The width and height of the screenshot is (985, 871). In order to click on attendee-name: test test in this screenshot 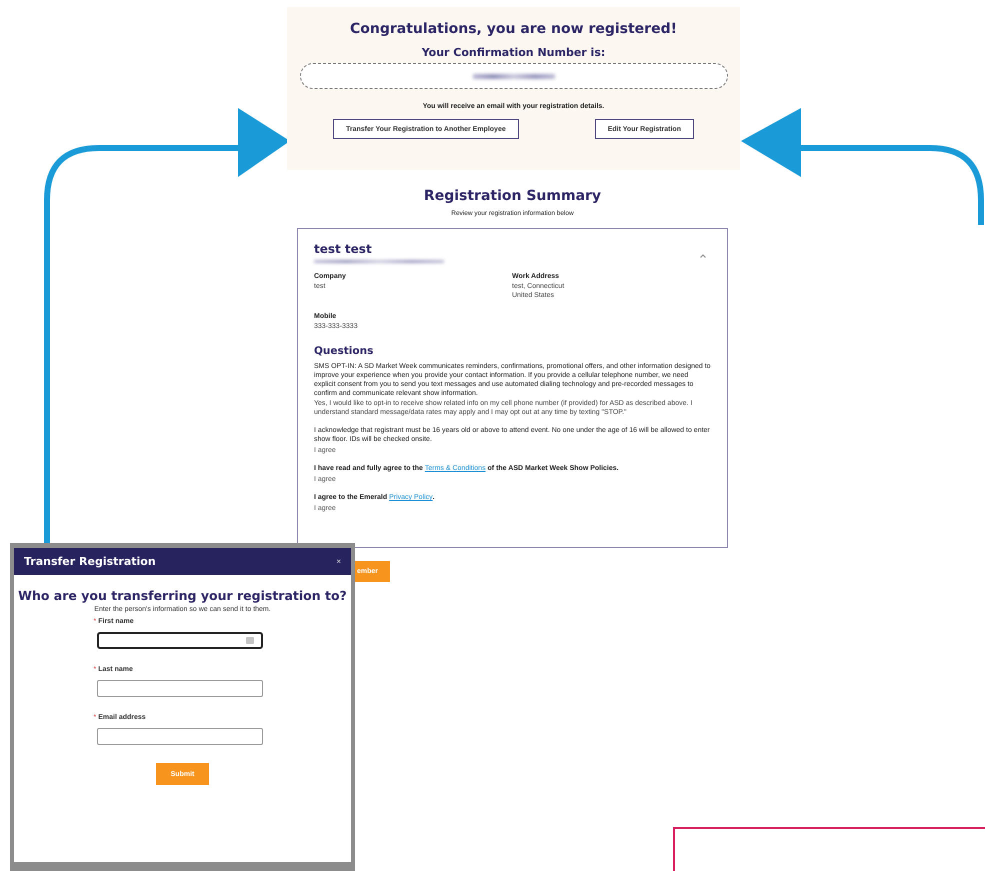, I will do `click(343, 249)`.